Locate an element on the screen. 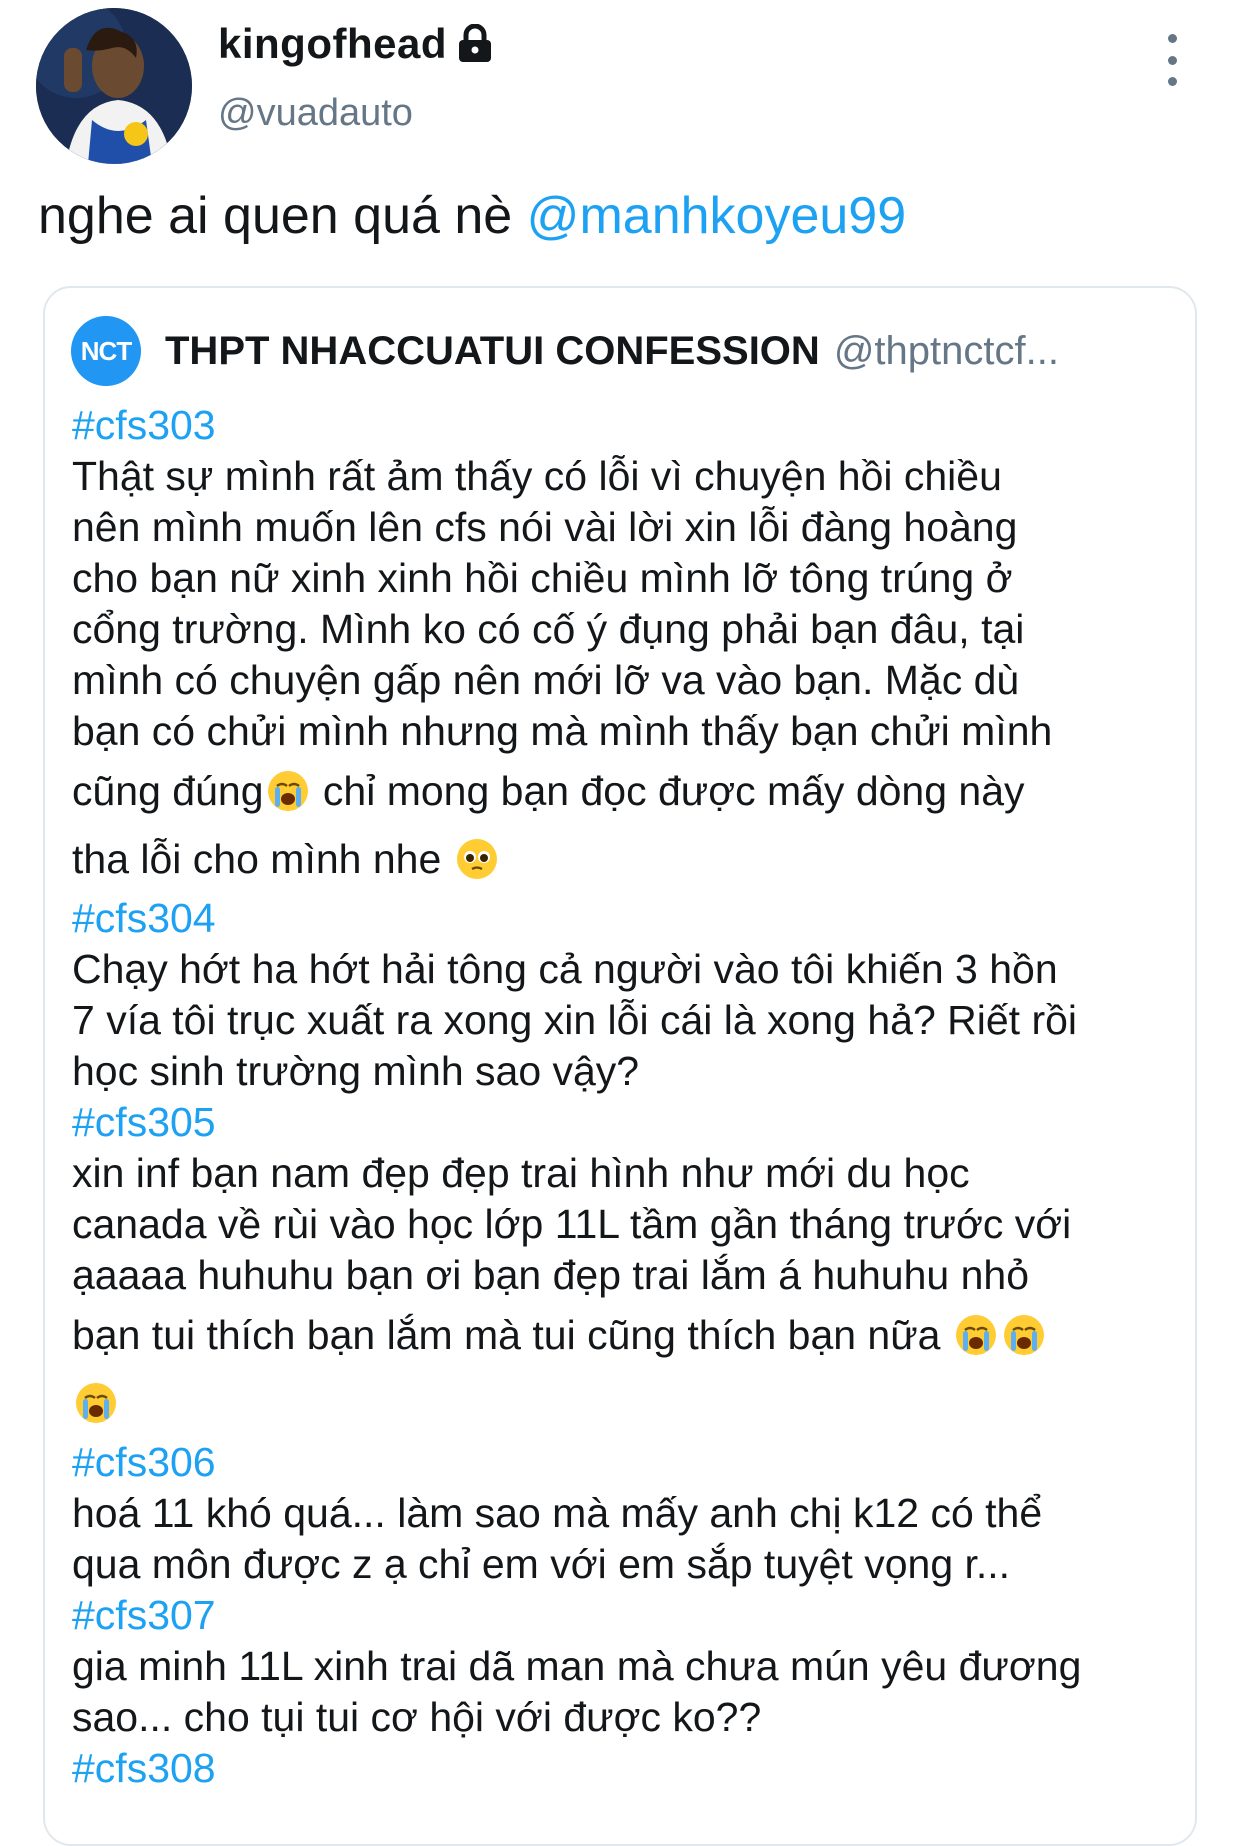 This screenshot has width=1242, height=1846. line-text: chỉ mong bạn đọc được mấy dòng này is located at coordinates (668, 791).